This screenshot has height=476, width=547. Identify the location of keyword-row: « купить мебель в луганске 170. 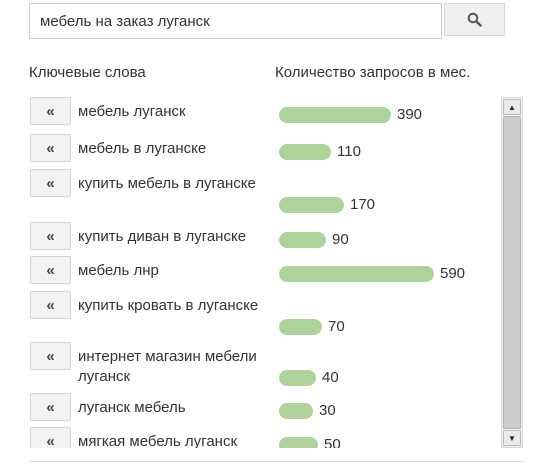
(263, 192).